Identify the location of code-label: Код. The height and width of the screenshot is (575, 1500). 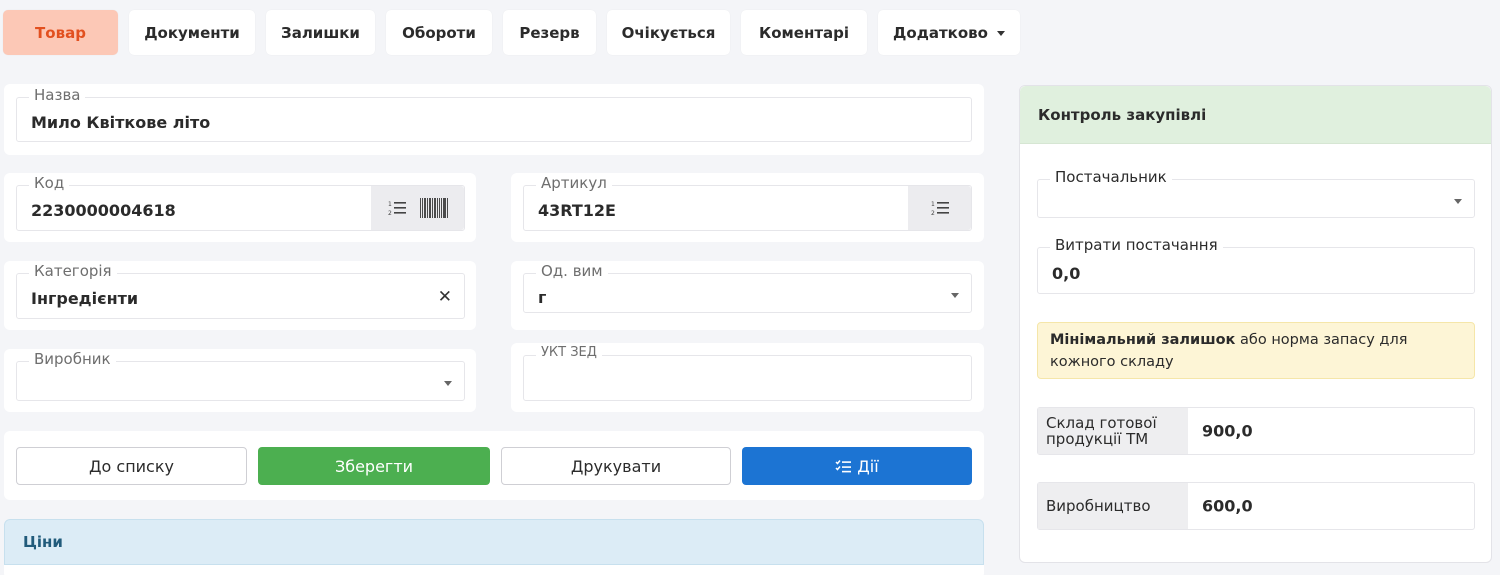
(49, 183).